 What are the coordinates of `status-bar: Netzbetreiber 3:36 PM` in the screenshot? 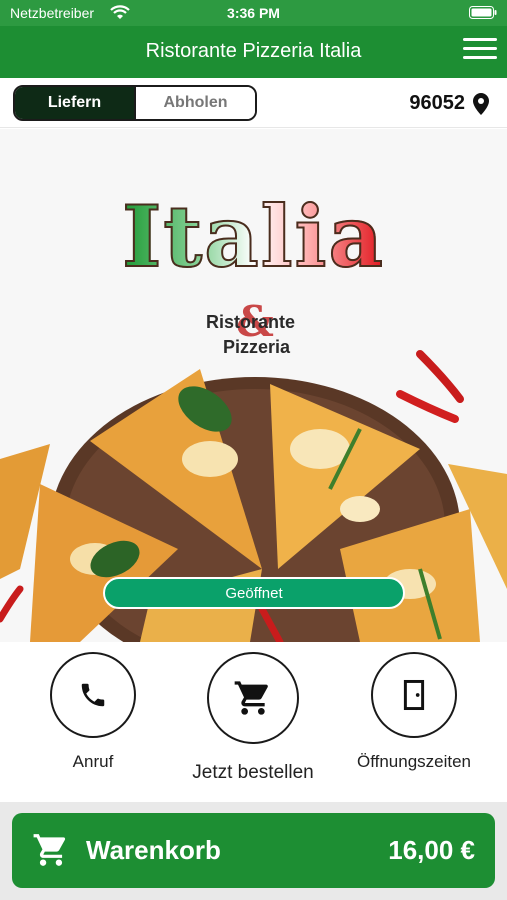 It's located at (253, 13).